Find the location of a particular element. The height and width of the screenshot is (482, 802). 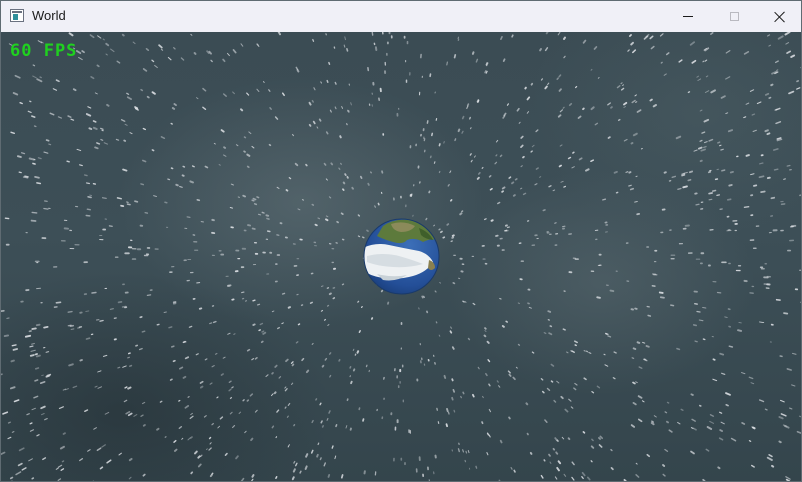

title-bar: World is located at coordinates (401, 16).